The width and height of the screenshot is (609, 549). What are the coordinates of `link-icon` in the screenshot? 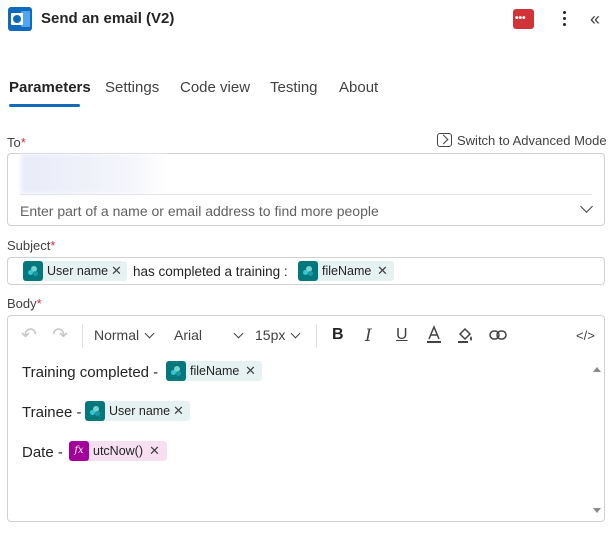 It's located at (498, 335).